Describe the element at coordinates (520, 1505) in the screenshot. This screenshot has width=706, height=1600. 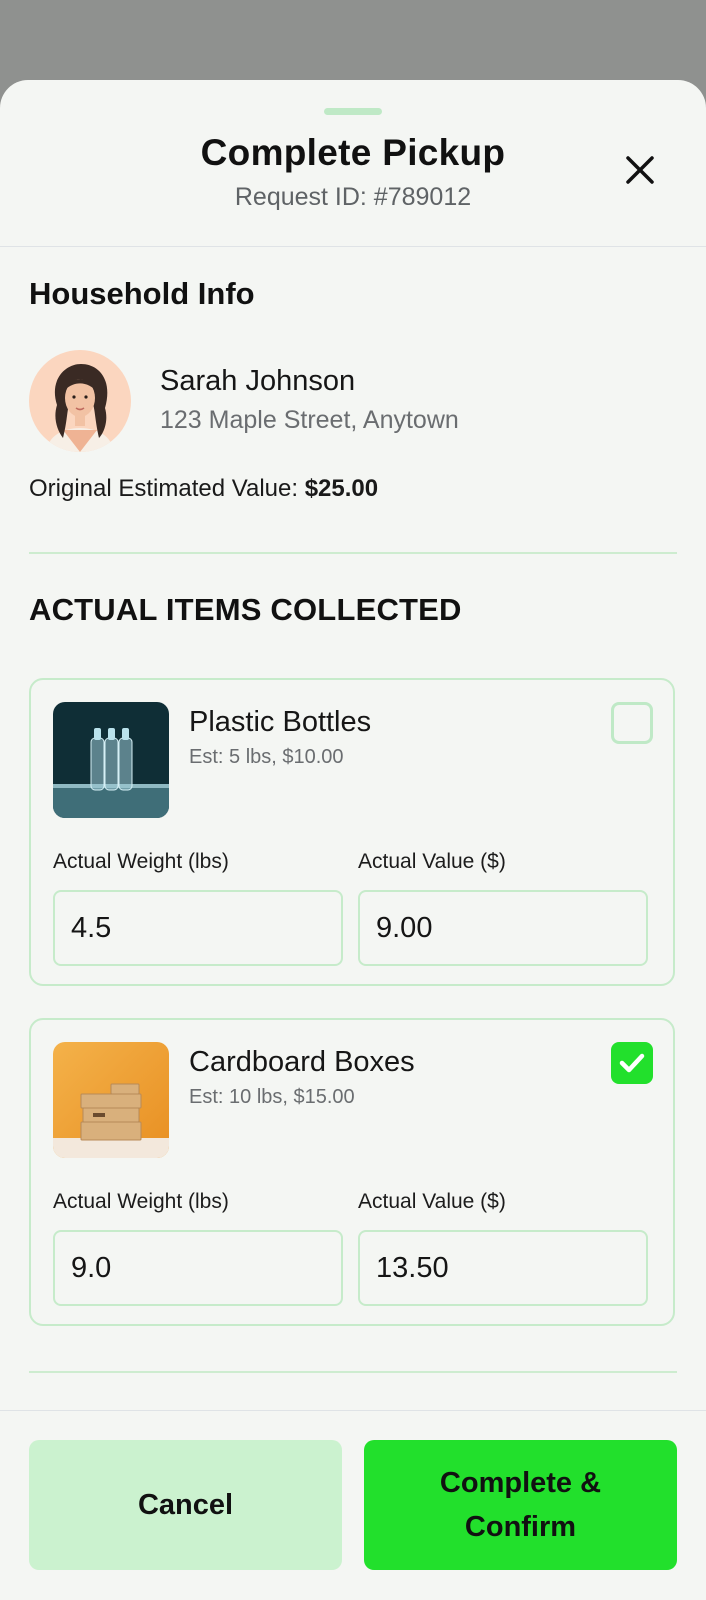
I see `complete-confirm-button: Complete & Confirm` at that location.